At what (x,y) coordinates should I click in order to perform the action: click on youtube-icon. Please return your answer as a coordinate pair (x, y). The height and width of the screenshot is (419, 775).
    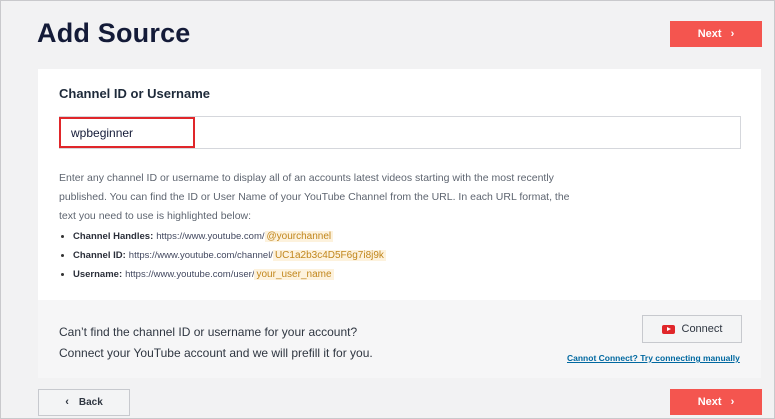
    Looking at the image, I should click on (668, 329).